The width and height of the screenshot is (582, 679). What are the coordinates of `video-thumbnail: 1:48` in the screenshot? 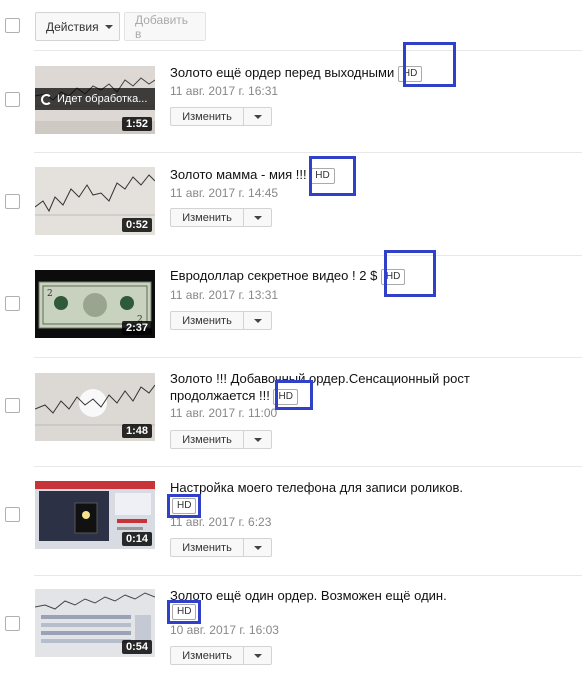 It's located at (95, 407).